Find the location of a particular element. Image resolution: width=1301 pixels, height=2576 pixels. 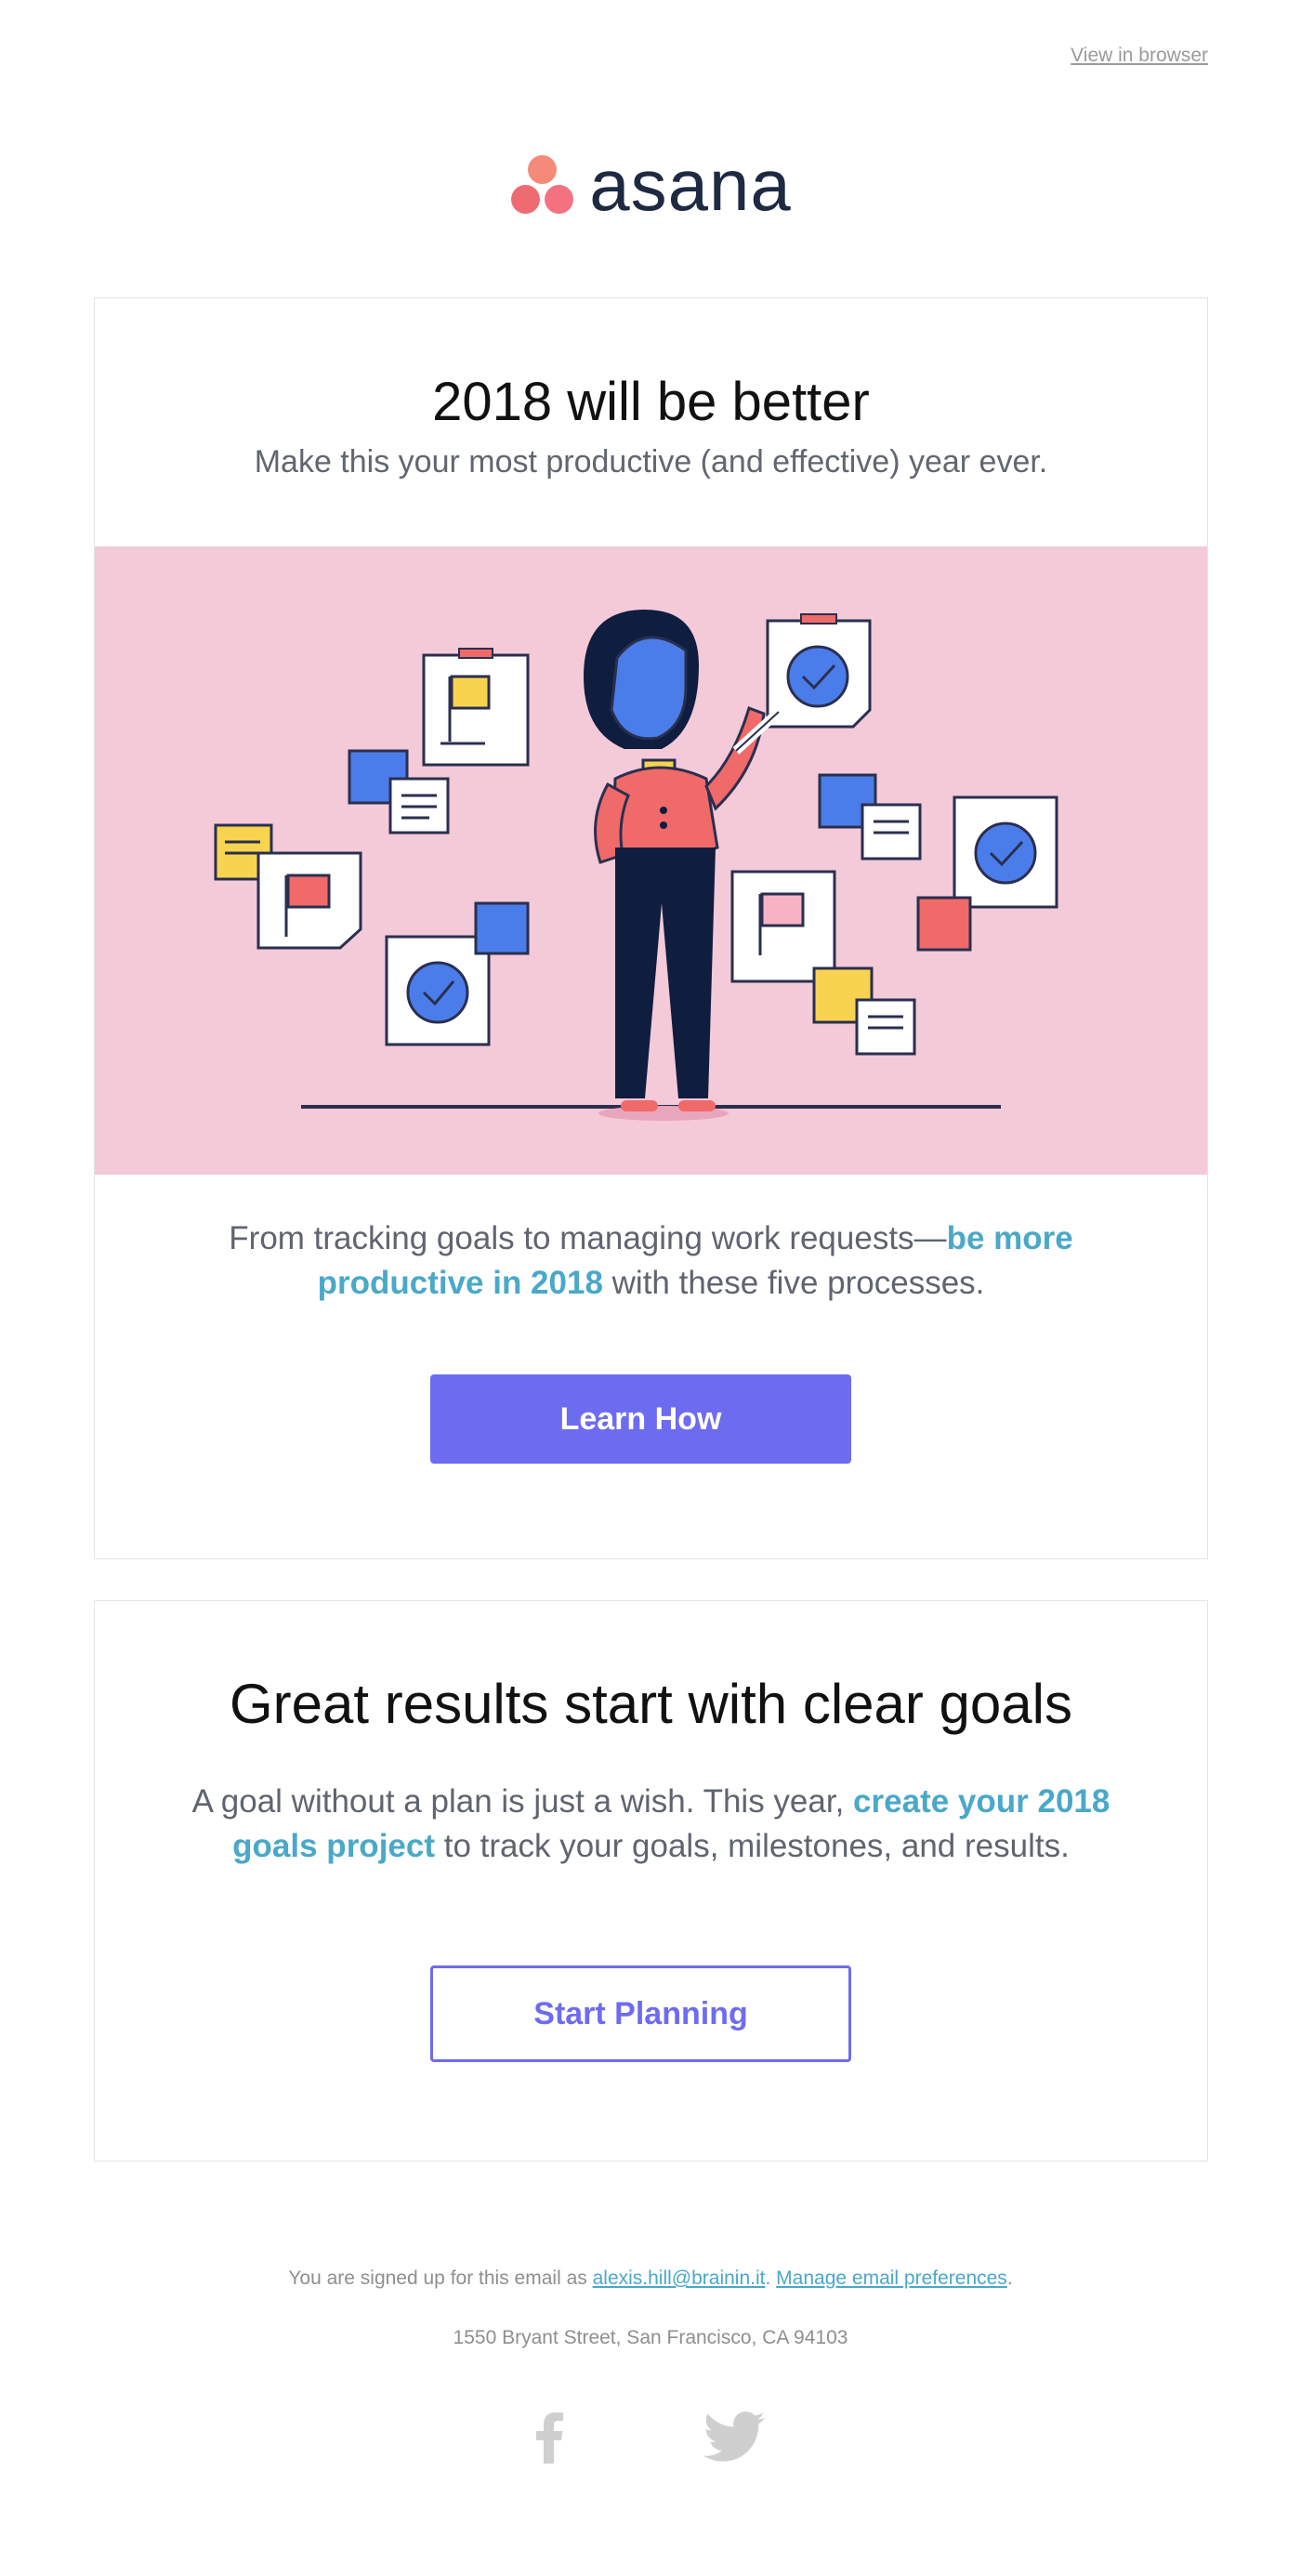

view-in-browser-link: View in browser is located at coordinates (1139, 56).